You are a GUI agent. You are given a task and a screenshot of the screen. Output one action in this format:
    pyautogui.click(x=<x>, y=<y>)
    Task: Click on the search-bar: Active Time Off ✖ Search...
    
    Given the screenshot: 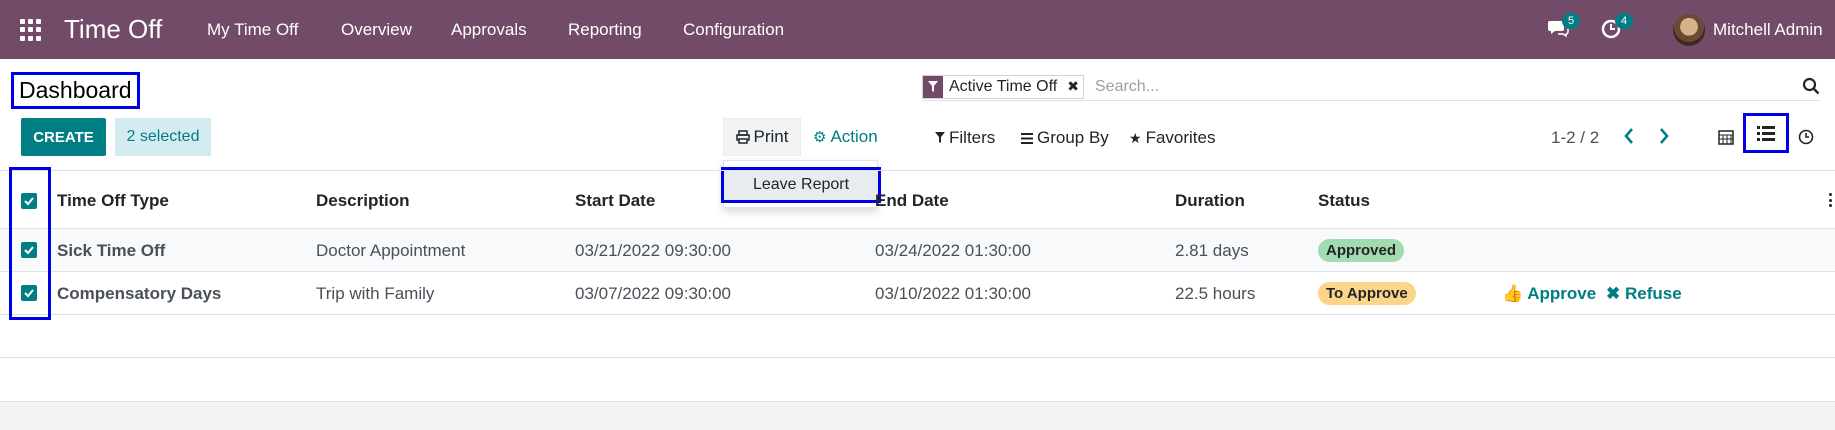 What is the action you would take?
    pyautogui.click(x=1371, y=87)
    